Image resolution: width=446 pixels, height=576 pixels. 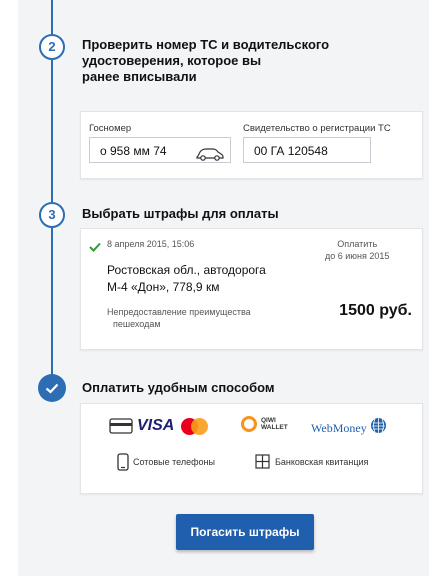 I want to click on step-4-title: Оплатить удобным способом, so click(x=178, y=387).